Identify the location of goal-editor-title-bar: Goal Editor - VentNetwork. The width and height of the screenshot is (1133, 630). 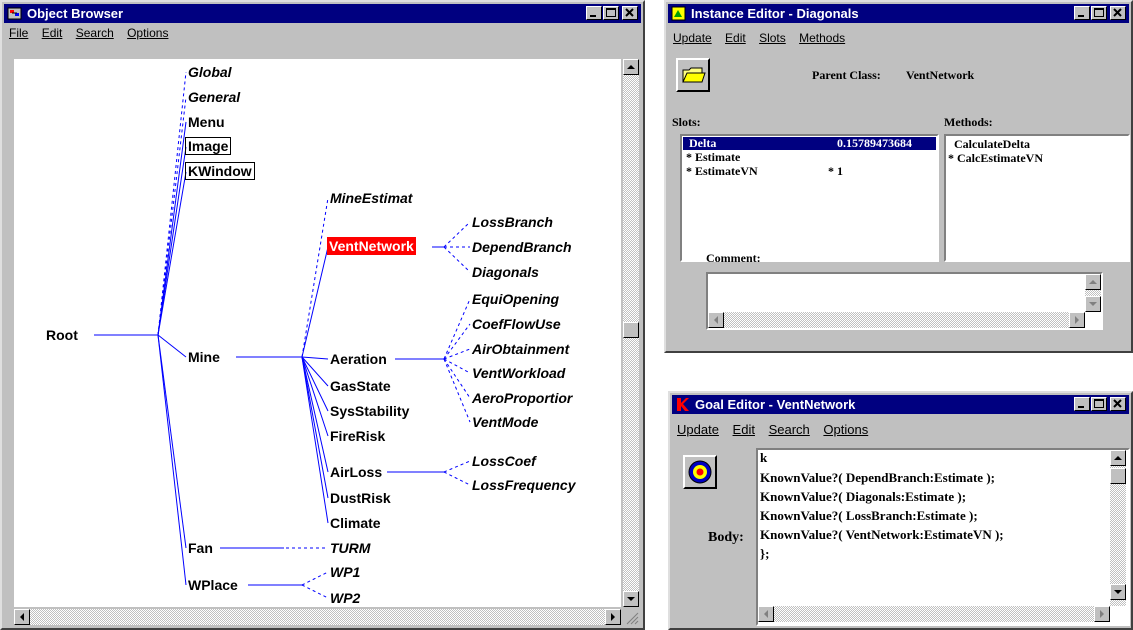
(900, 404).